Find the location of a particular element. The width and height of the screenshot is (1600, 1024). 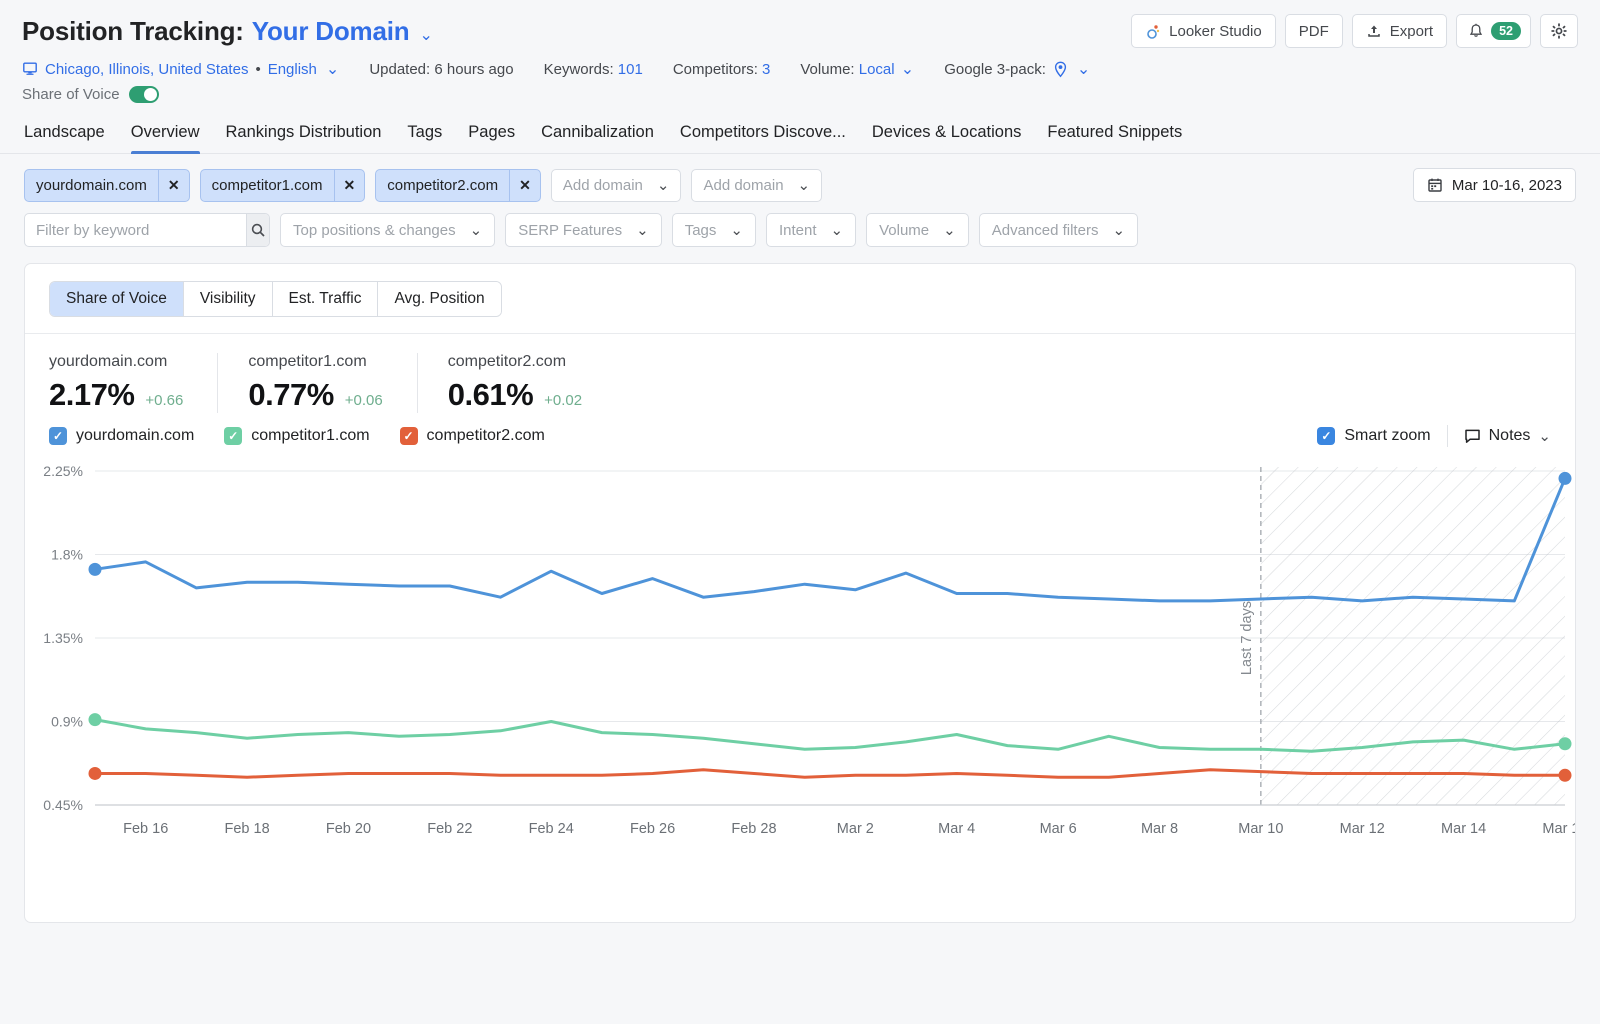

add-domain-button-2: Add domain ⌄ is located at coordinates (757, 185).